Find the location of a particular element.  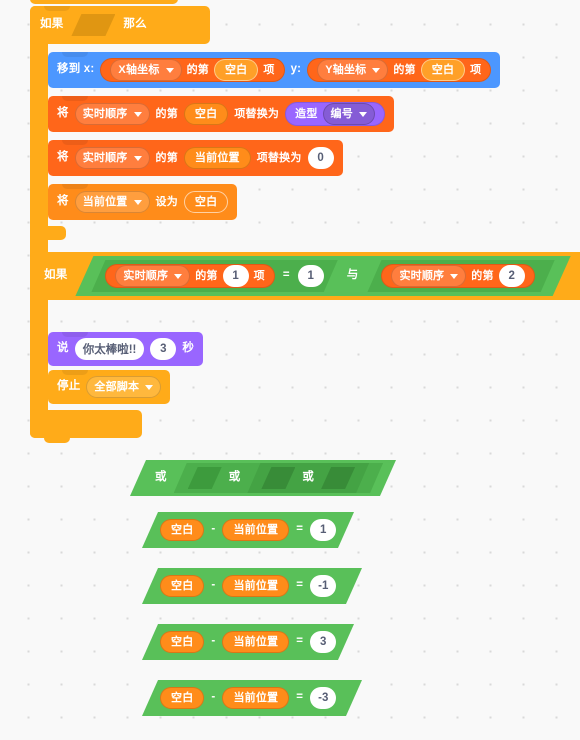

replace-item-zero-block: 将 实时顺序 的第 当前位置 项替换为 0 is located at coordinates (195, 158).